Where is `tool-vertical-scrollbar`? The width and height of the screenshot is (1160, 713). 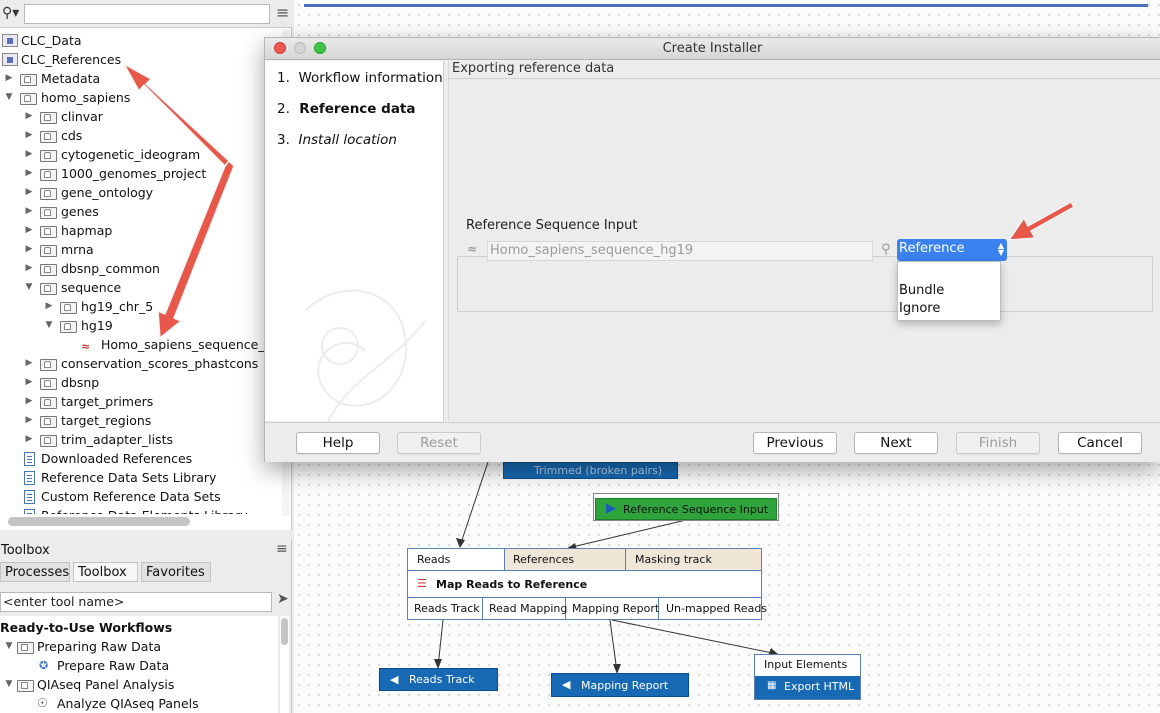 tool-vertical-scrollbar is located at coordinates (284, 664).